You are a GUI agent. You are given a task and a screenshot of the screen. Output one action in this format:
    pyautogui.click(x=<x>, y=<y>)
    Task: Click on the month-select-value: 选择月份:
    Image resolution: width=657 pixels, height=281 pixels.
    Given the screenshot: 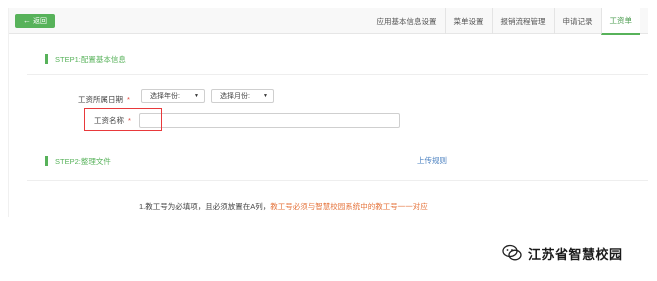 What is the action you would take?
    pyautogui.click(x=235, y=96)
    